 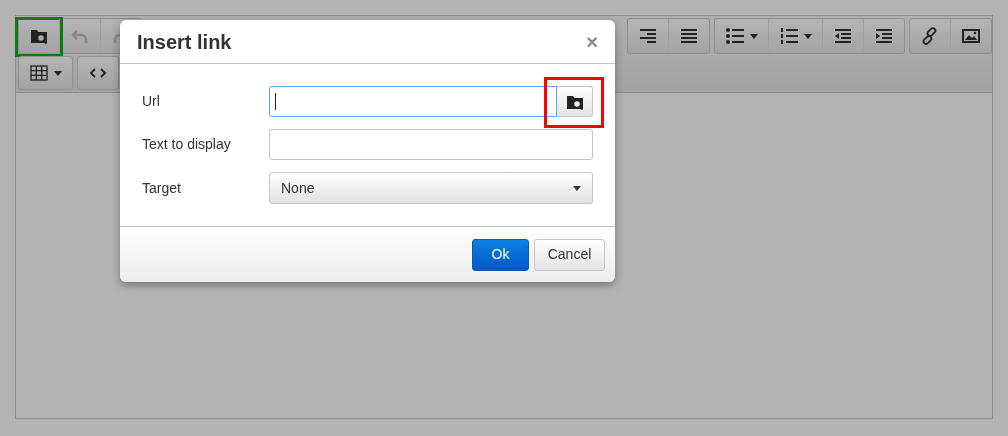 What do you see at coordinates (162, 188) in the screenshot?
I see `field-label: Target` at bounding box center [162, 188].